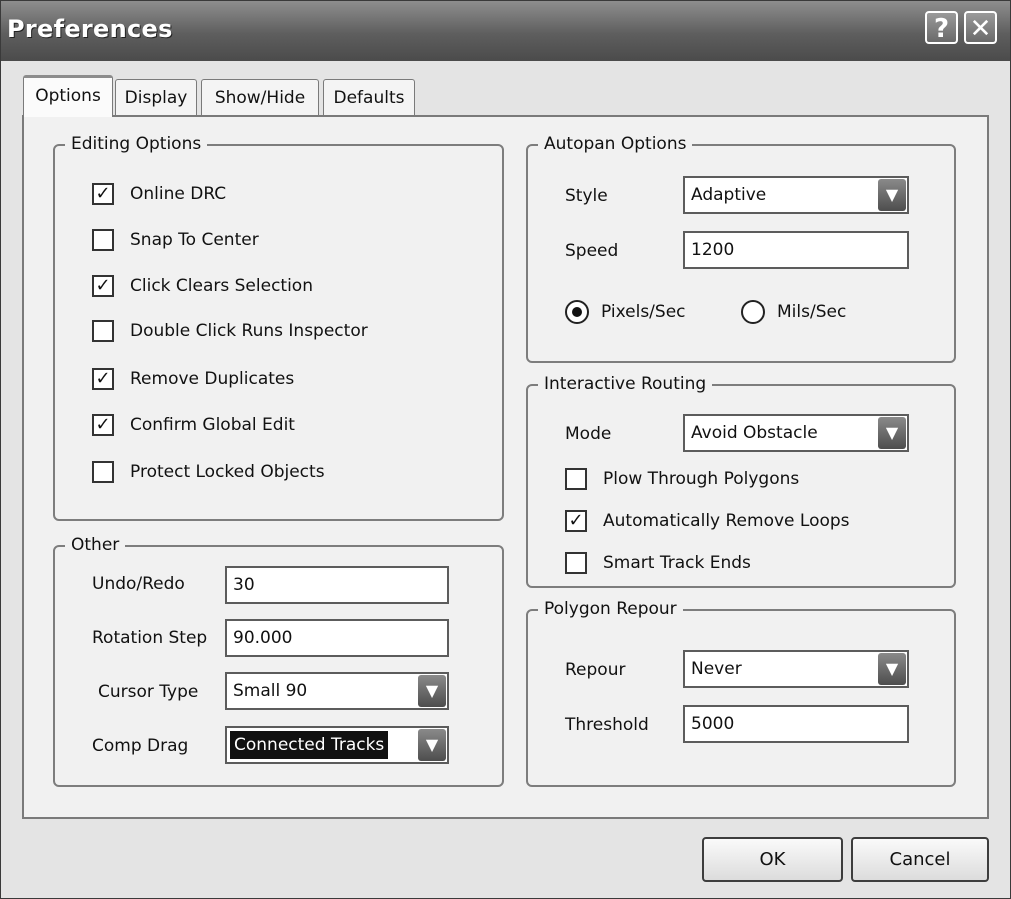  I want to click on undo-redo-label: Undo/Redo, so click(138, 584).